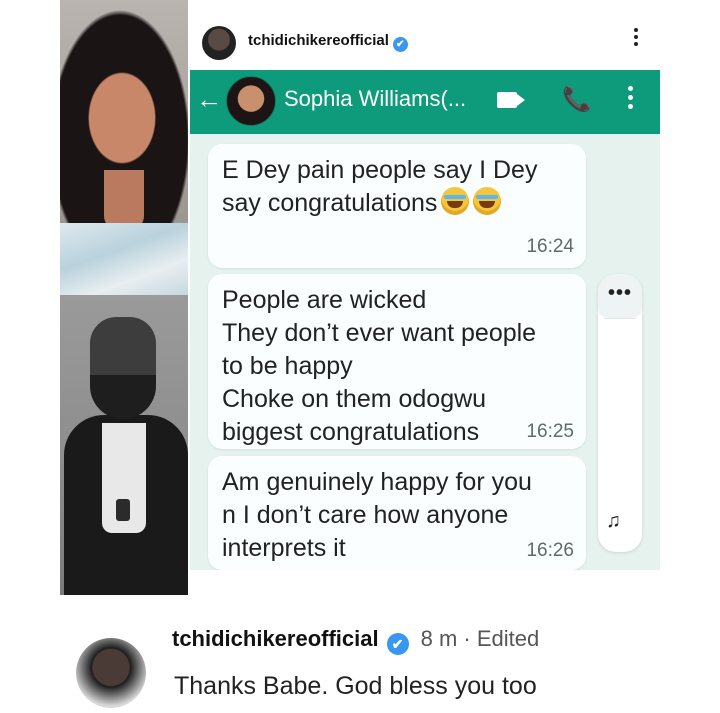 Image resolution: width=720 pixels, height=713 pixels. I want to click on more-actions-icon: •••, so click(620, 296).